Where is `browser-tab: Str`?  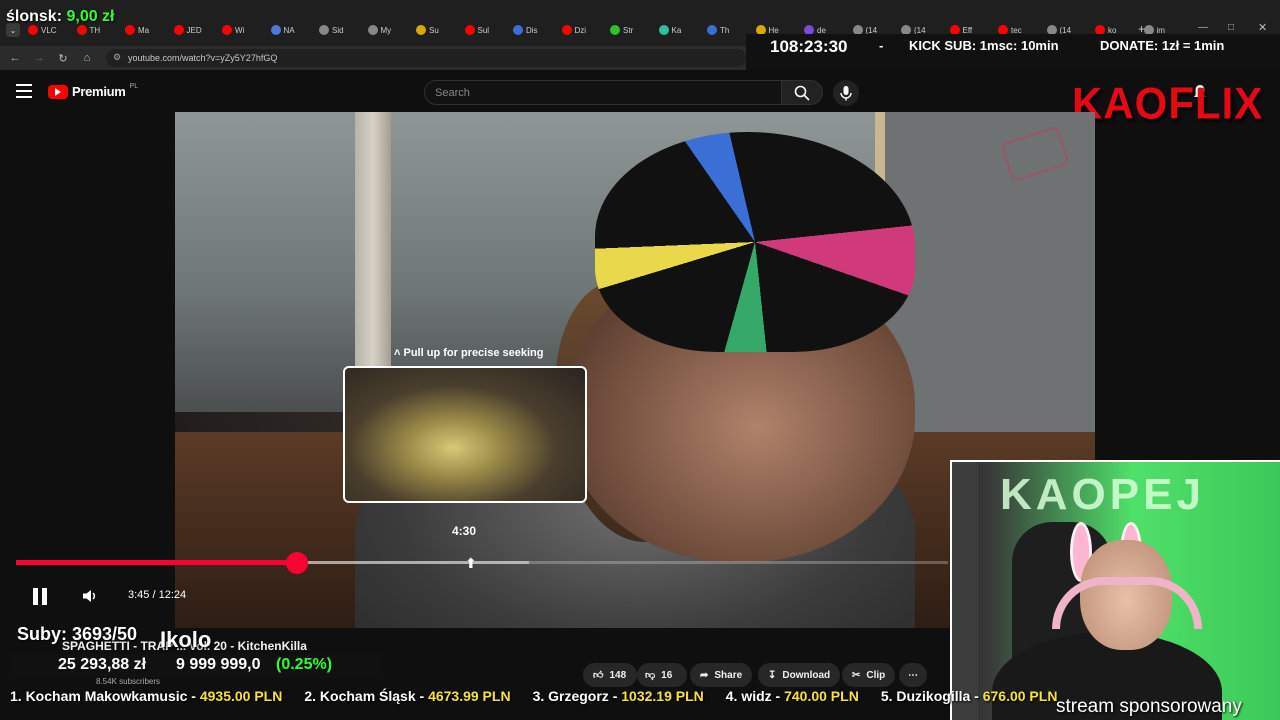
browser-tab: Str is located at coordinates (631, 30).